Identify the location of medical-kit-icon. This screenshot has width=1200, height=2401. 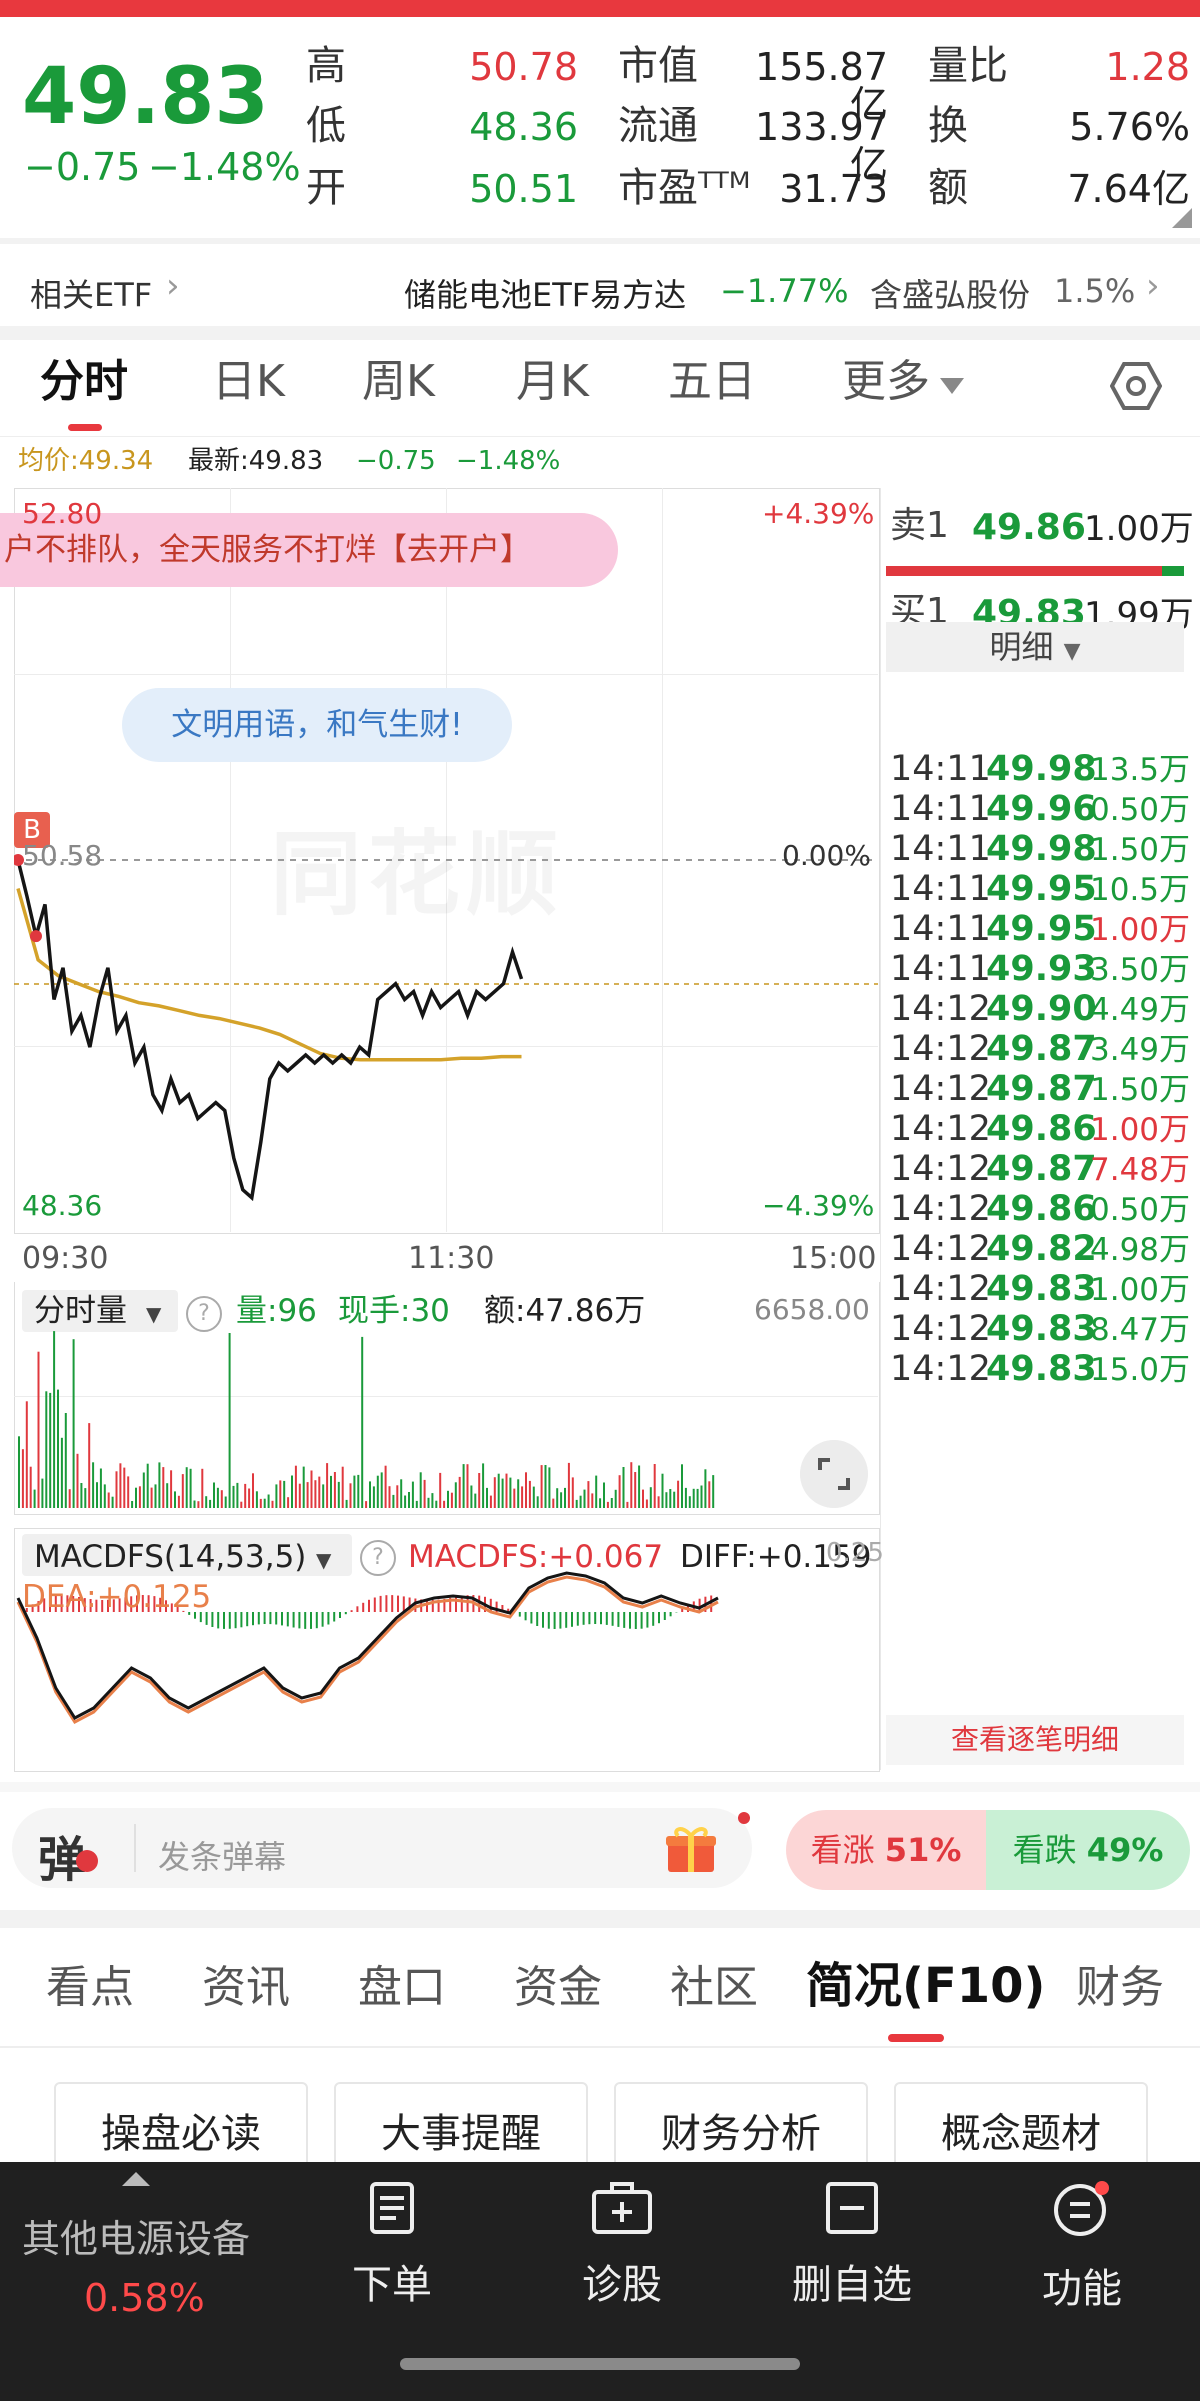
(622, 2208).